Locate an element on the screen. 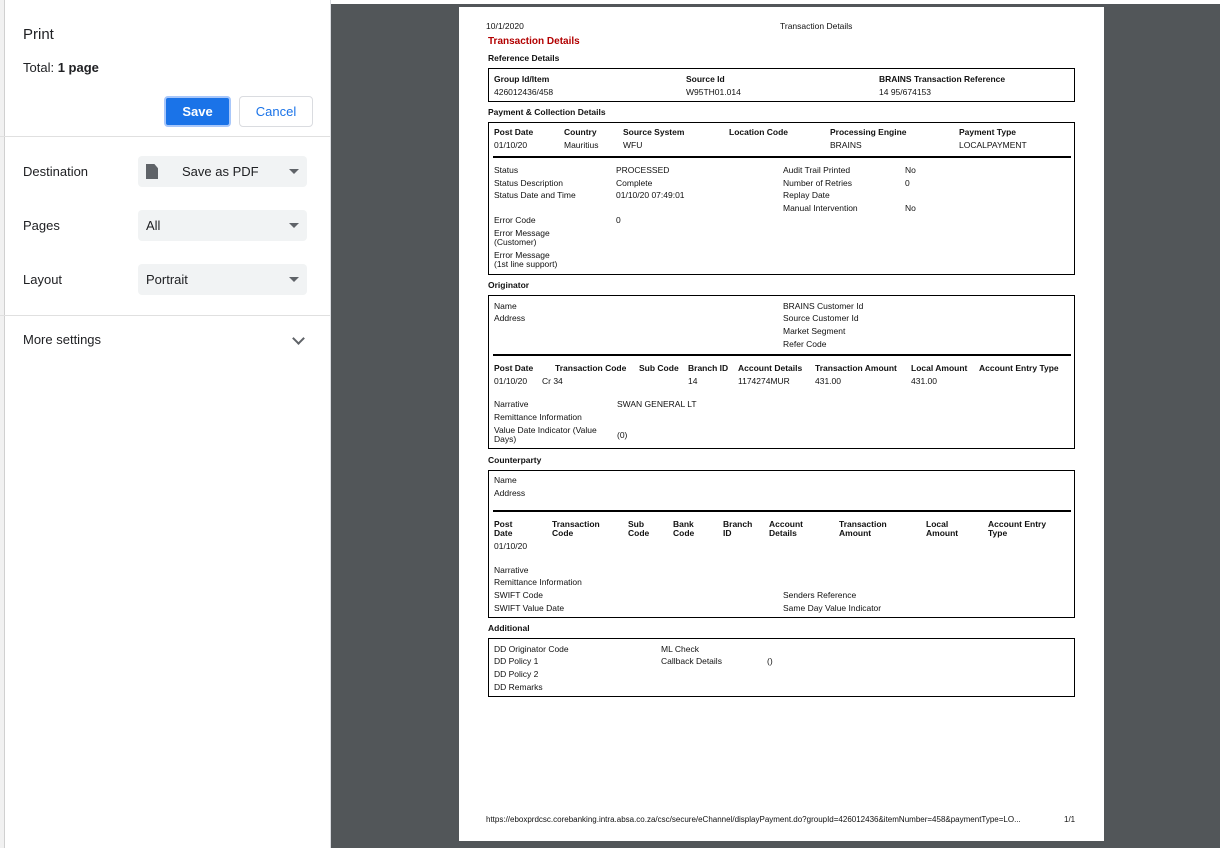 The height and width of the screenshot is (848, 1220). orig-col: Account Details is located at coordinates (770, 368).